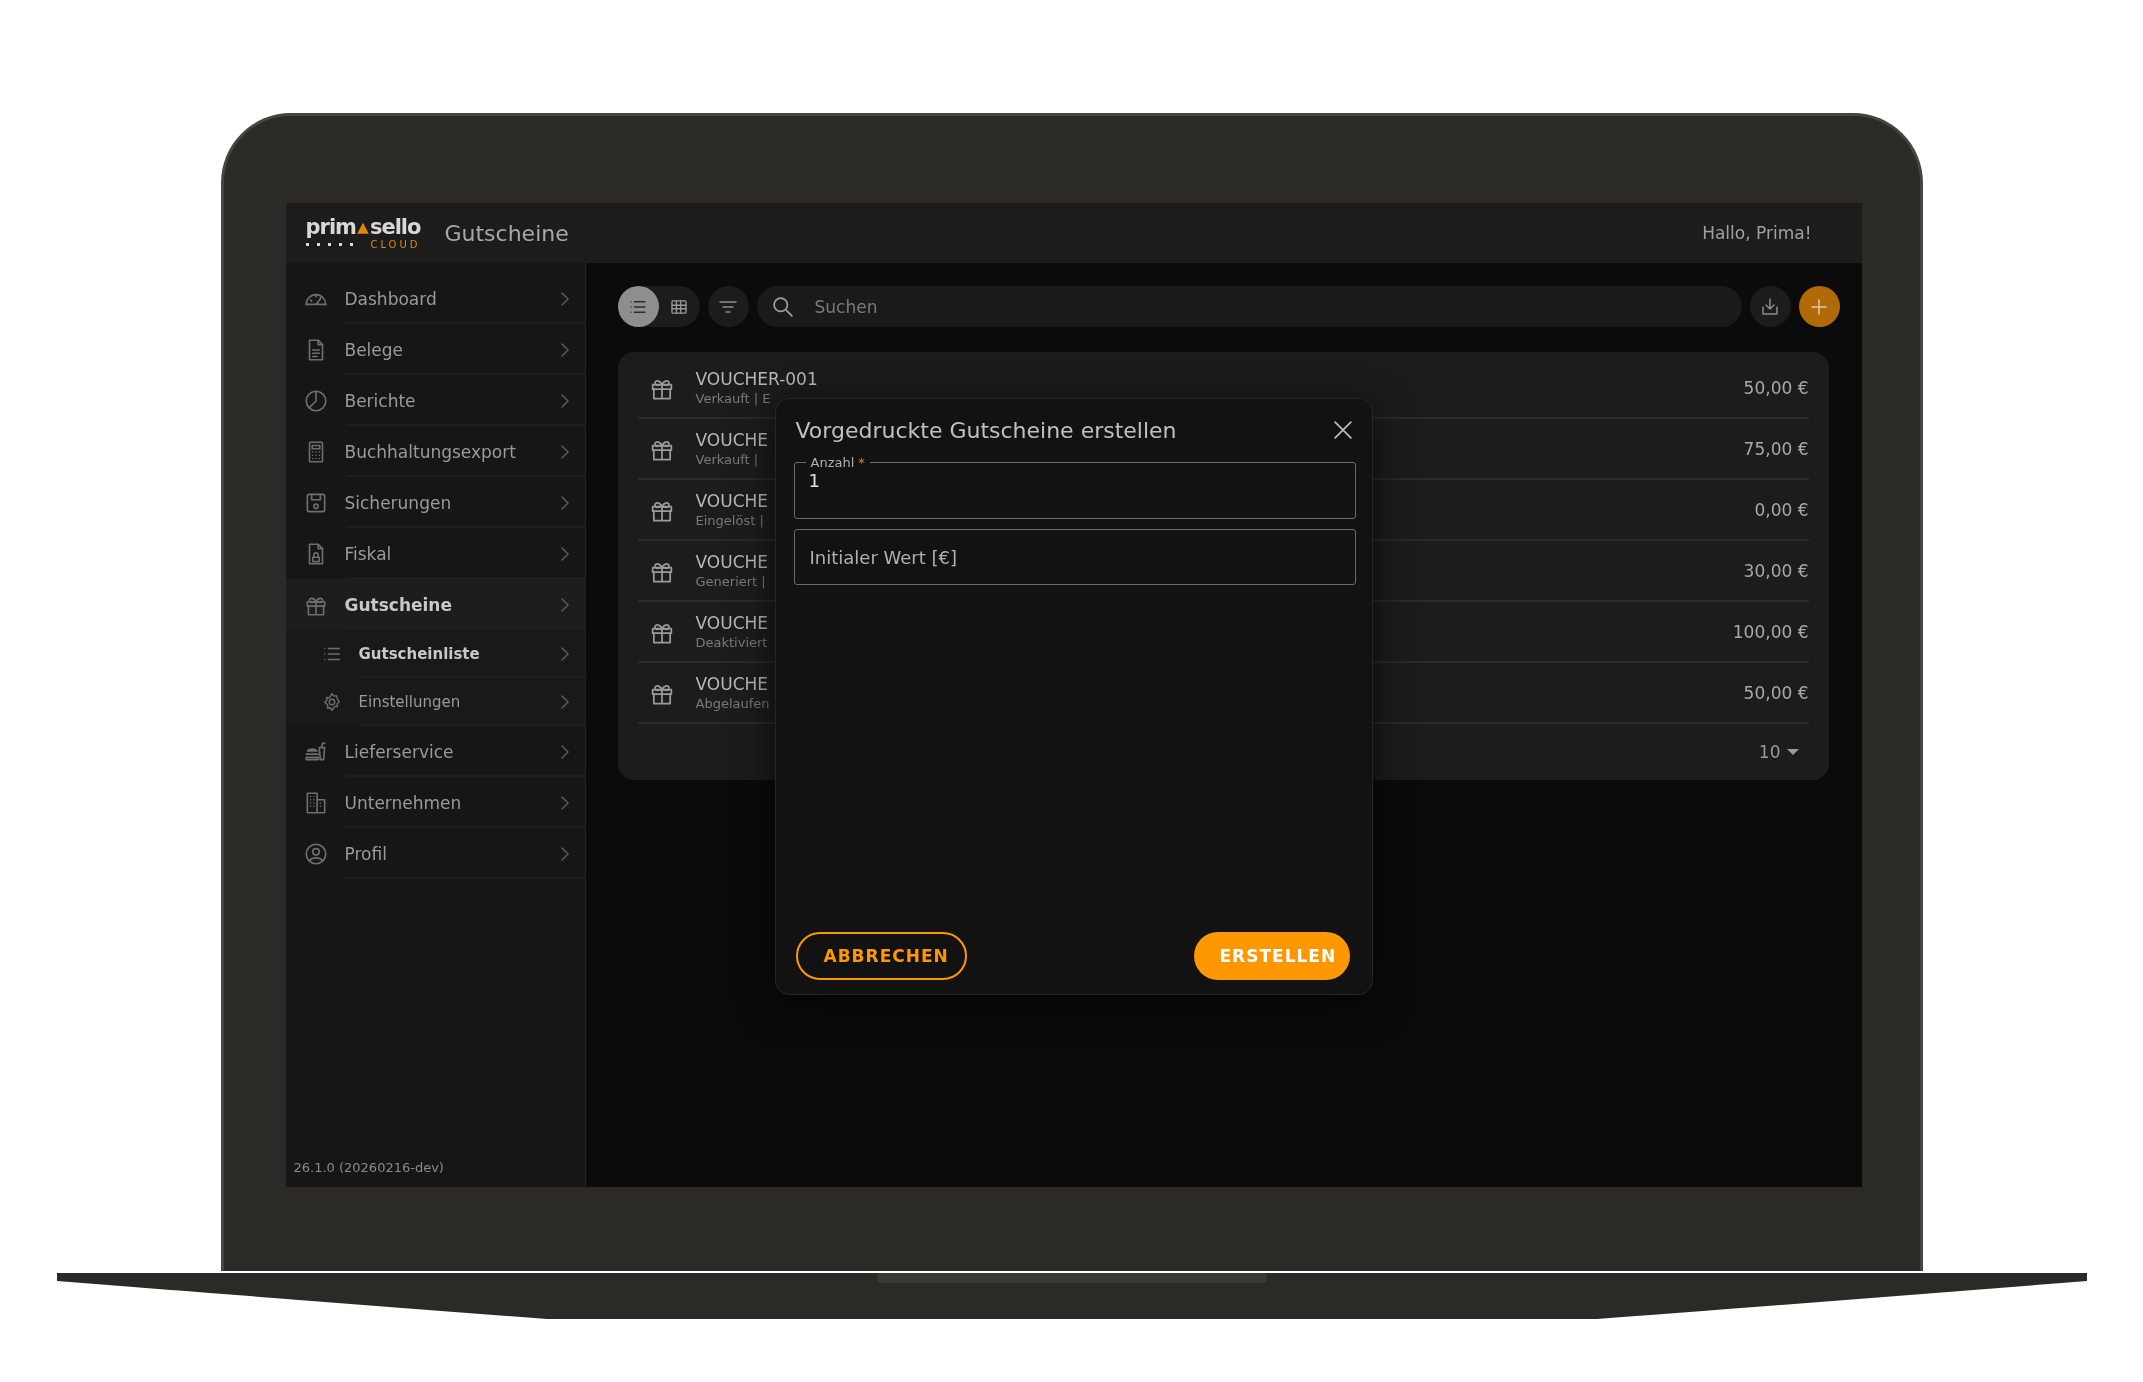 The width and height of the screenshot is (2143, 1382). I want to click on cancel-button: ABBRECHEN, so click(881, 956).